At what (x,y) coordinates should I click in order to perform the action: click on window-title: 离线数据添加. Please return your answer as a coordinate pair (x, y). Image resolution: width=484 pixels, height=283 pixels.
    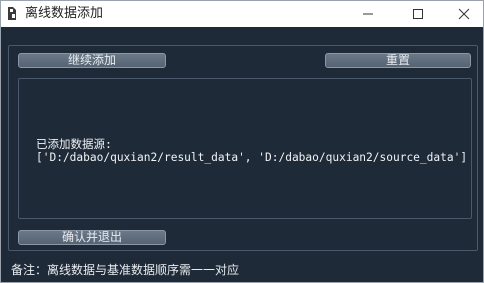
    Looking at the image, I should click on (64, 13).